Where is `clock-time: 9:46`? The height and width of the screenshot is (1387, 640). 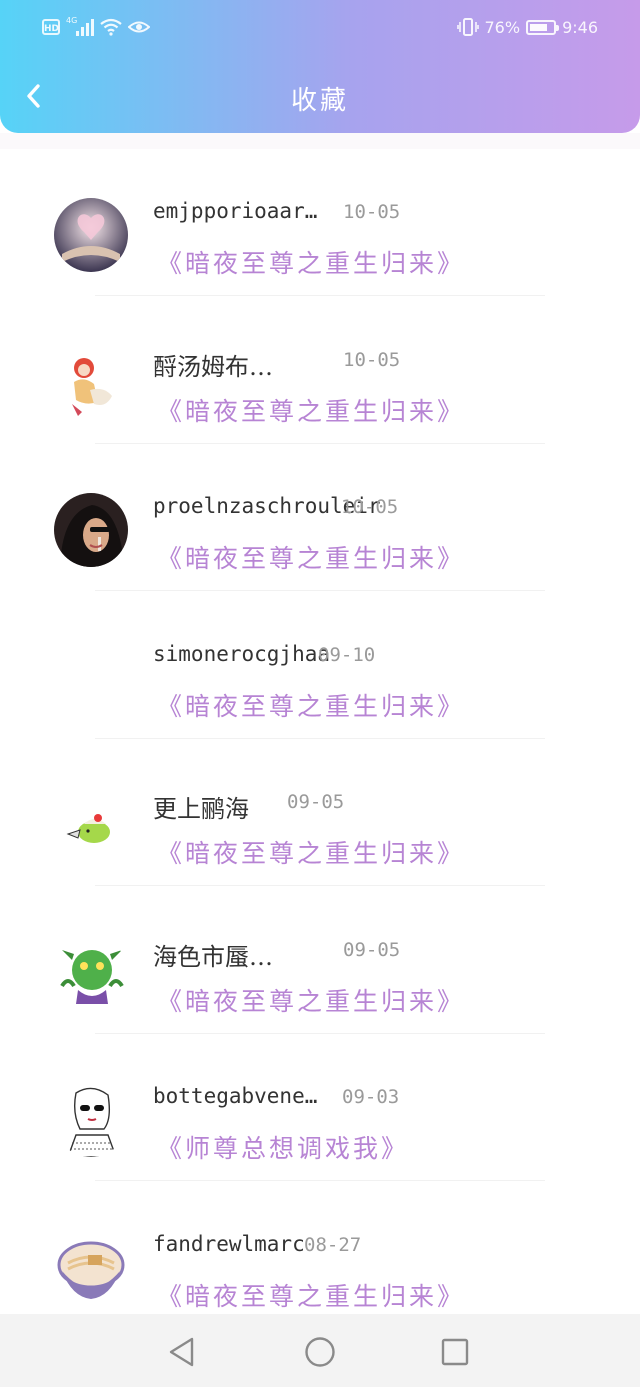 clock-time: 9:46 is located at coordinates (580, 27).